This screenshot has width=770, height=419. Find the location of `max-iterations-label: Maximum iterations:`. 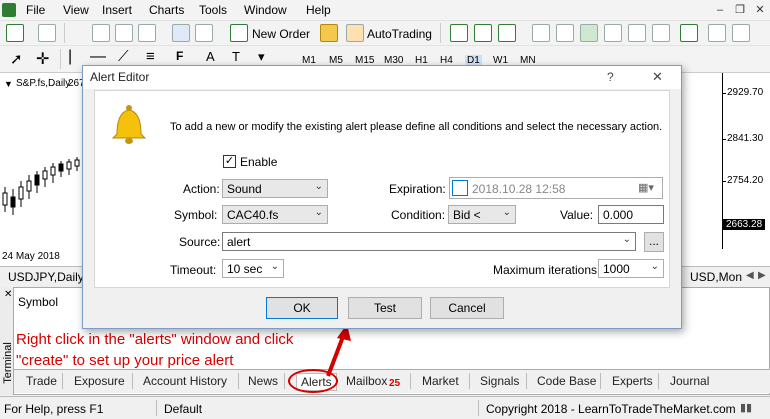

max-iterations-label: Maximum iterations: is located at coordinates (547, 270).